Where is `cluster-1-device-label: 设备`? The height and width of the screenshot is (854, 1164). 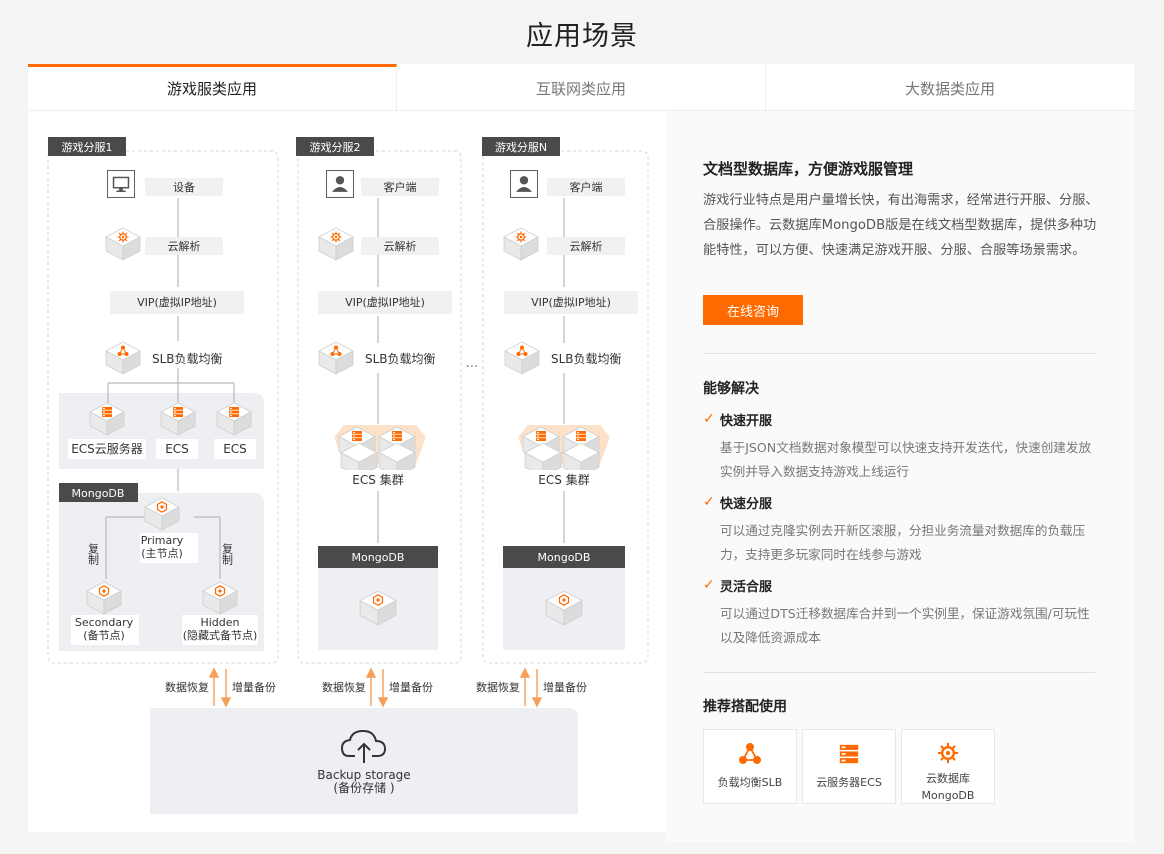 cluster-1-device-label: 设备 is located at coordinates (184, 187).